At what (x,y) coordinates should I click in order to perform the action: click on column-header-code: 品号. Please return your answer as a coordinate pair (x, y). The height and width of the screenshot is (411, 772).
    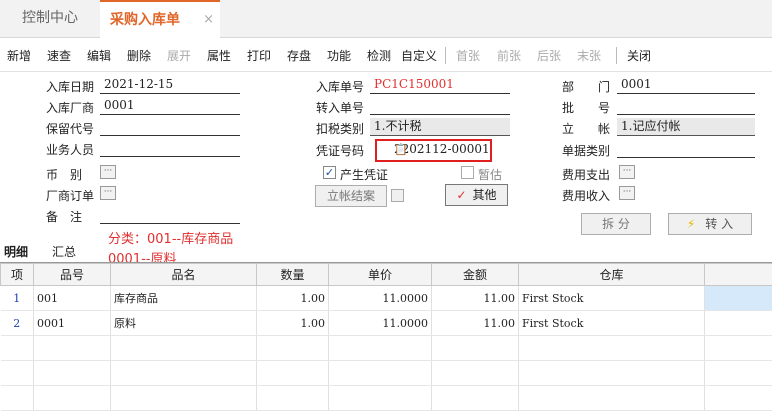
    Looking at the image, I should click on (72, 275).